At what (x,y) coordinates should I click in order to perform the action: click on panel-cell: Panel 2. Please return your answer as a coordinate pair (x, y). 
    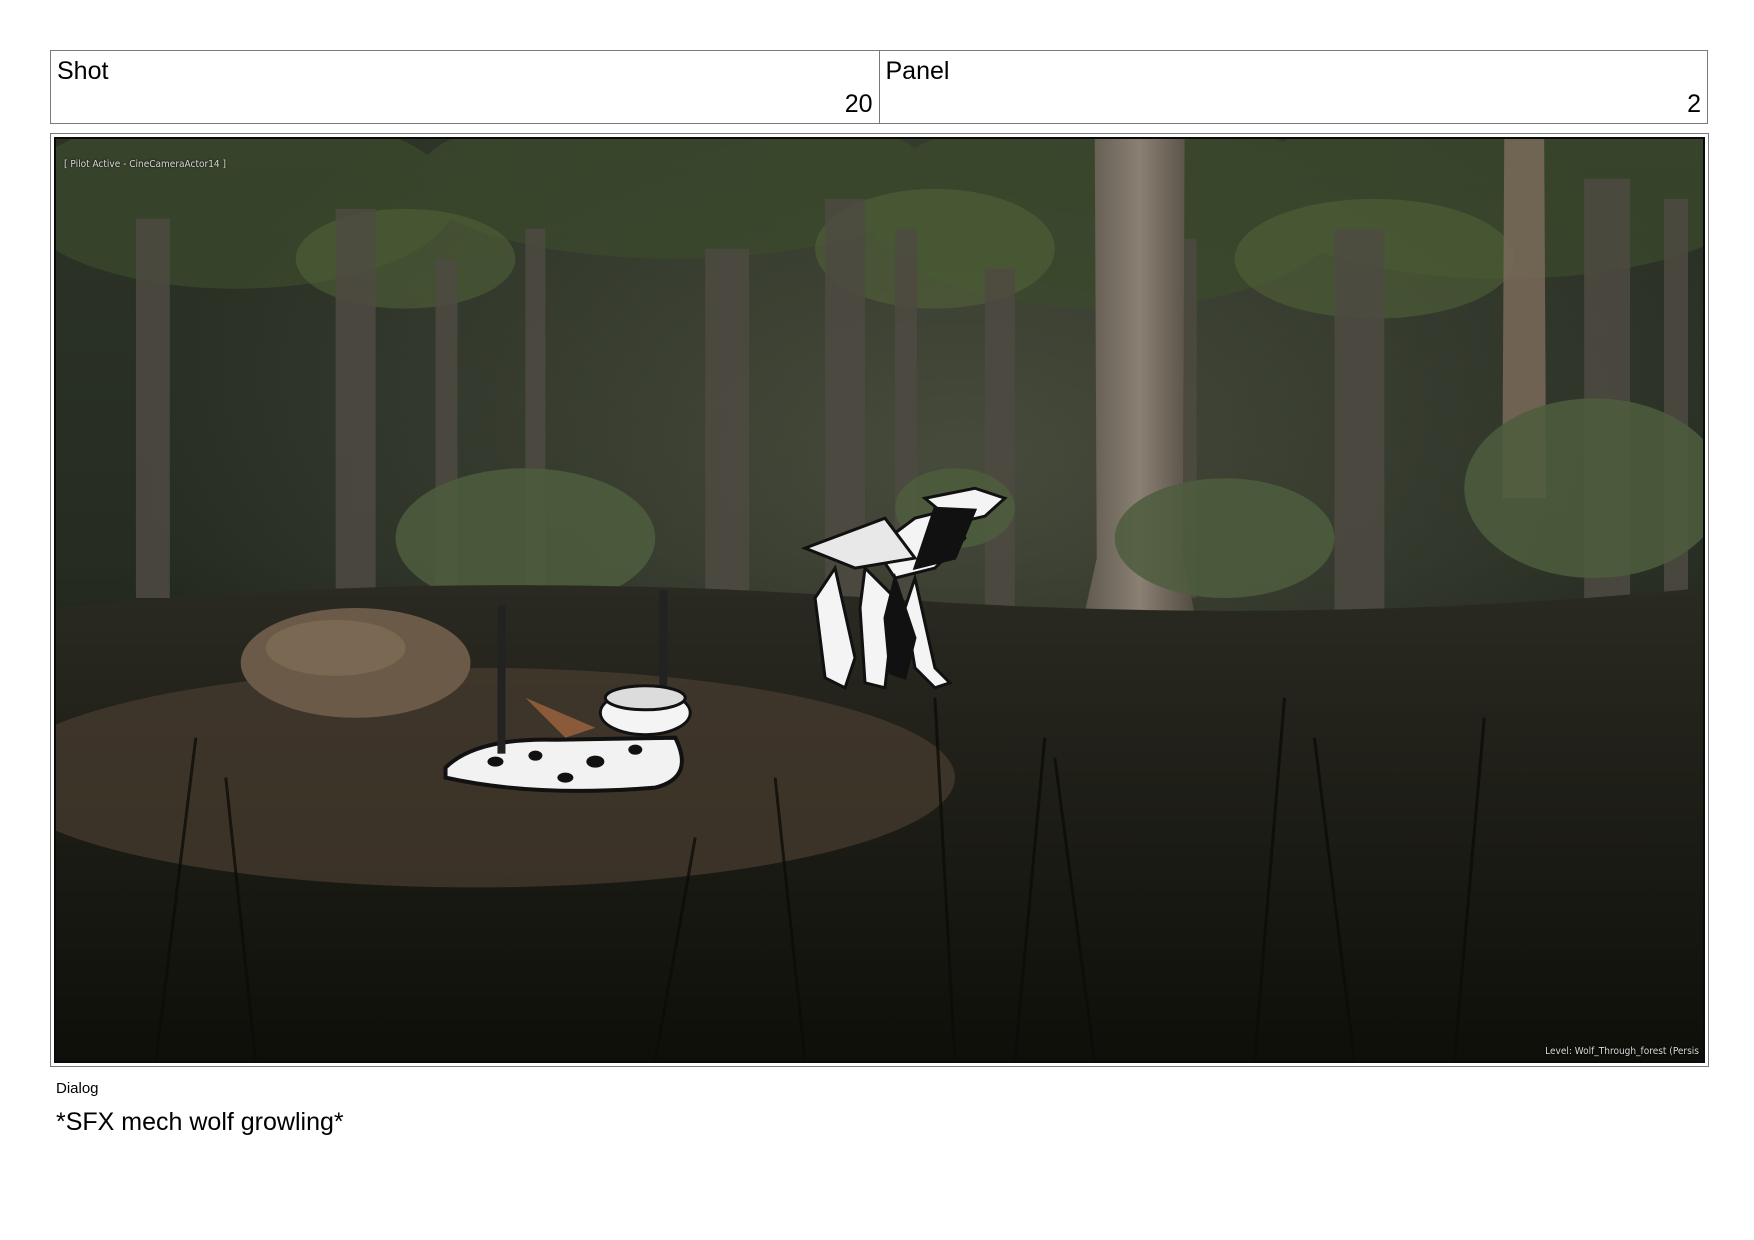
    Looking at the image, I should click on (1293, 87).